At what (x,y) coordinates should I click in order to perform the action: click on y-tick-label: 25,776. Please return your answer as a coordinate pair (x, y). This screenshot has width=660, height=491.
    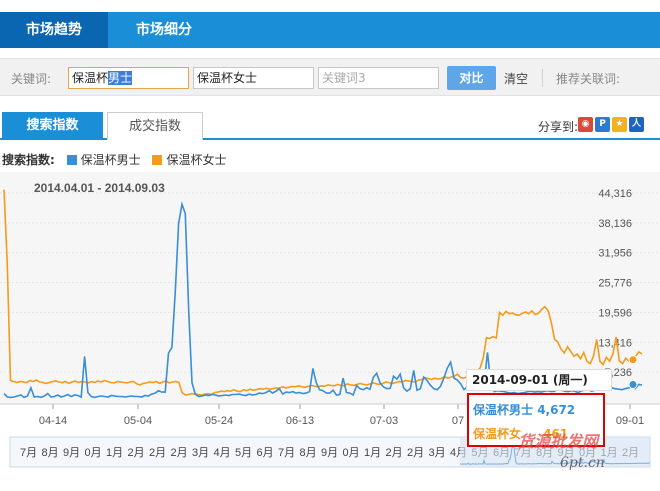
    Looking at the image, I should click on (615, 284).